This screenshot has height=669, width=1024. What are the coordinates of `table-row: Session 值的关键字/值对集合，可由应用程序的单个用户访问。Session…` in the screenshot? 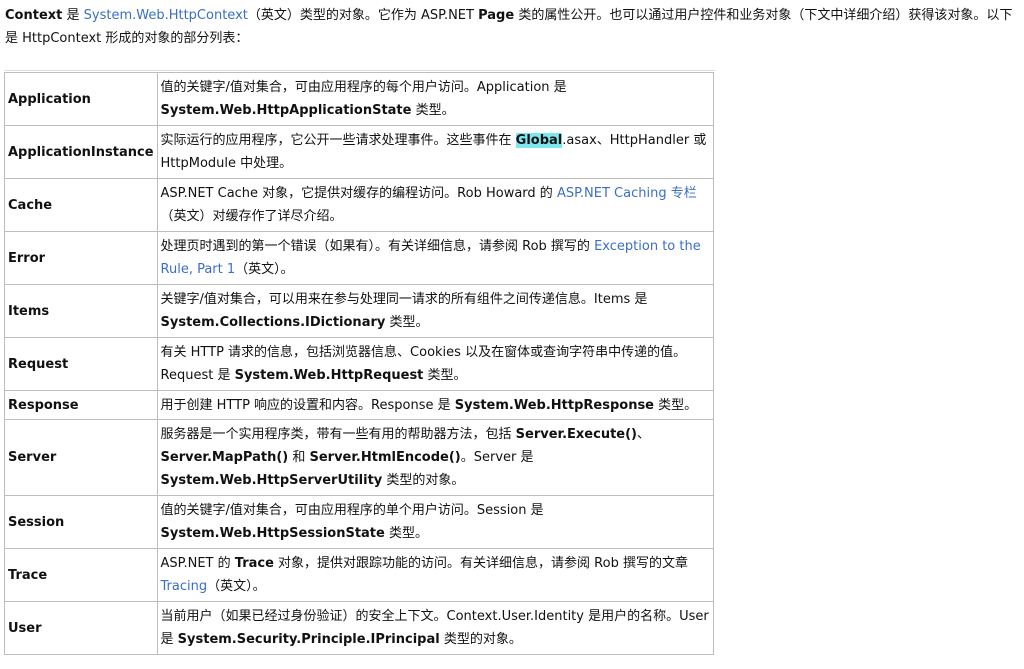 It's located at (359, 522).